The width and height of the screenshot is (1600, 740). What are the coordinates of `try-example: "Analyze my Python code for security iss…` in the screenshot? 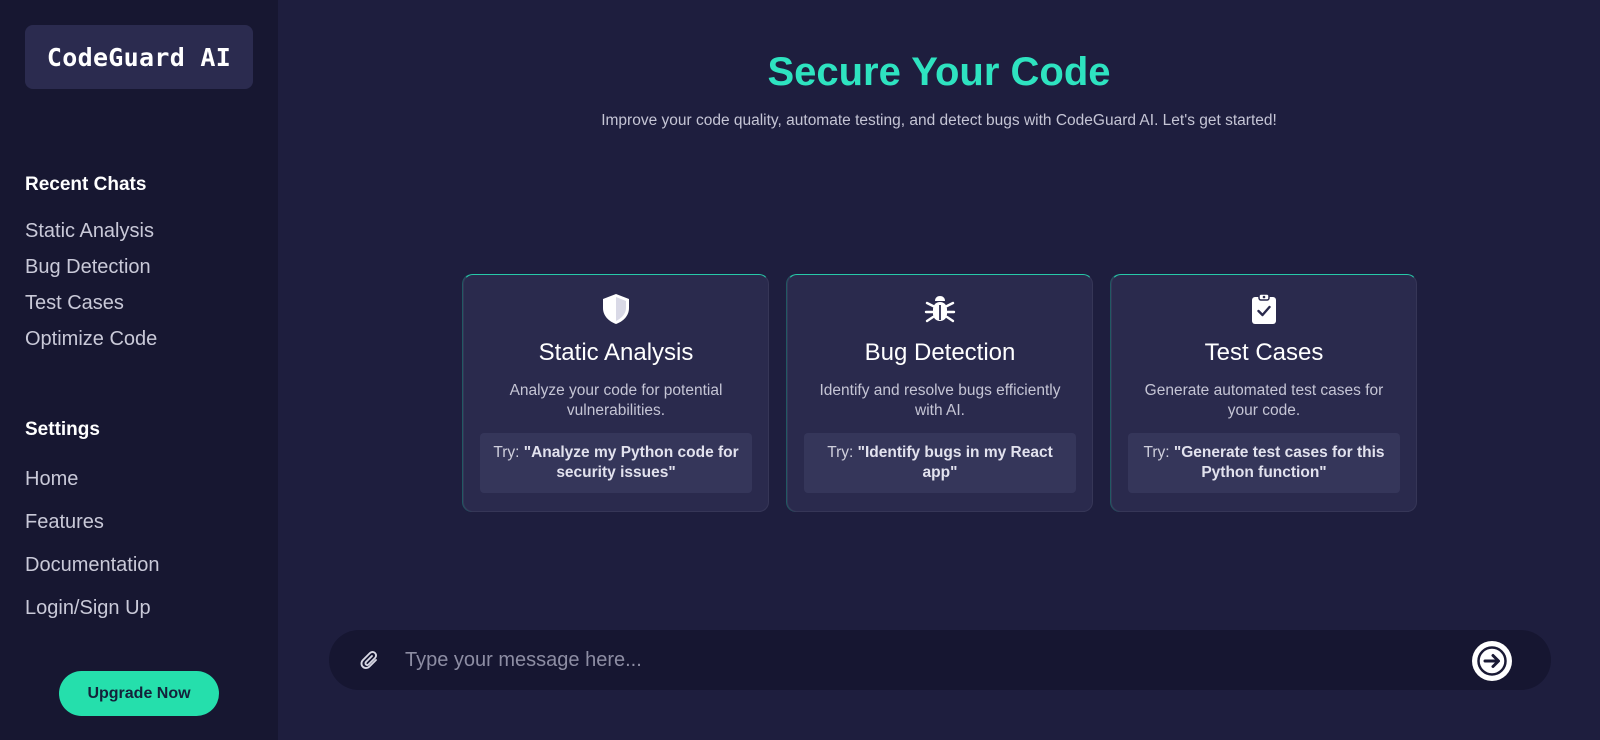 It's located at (631, 462).